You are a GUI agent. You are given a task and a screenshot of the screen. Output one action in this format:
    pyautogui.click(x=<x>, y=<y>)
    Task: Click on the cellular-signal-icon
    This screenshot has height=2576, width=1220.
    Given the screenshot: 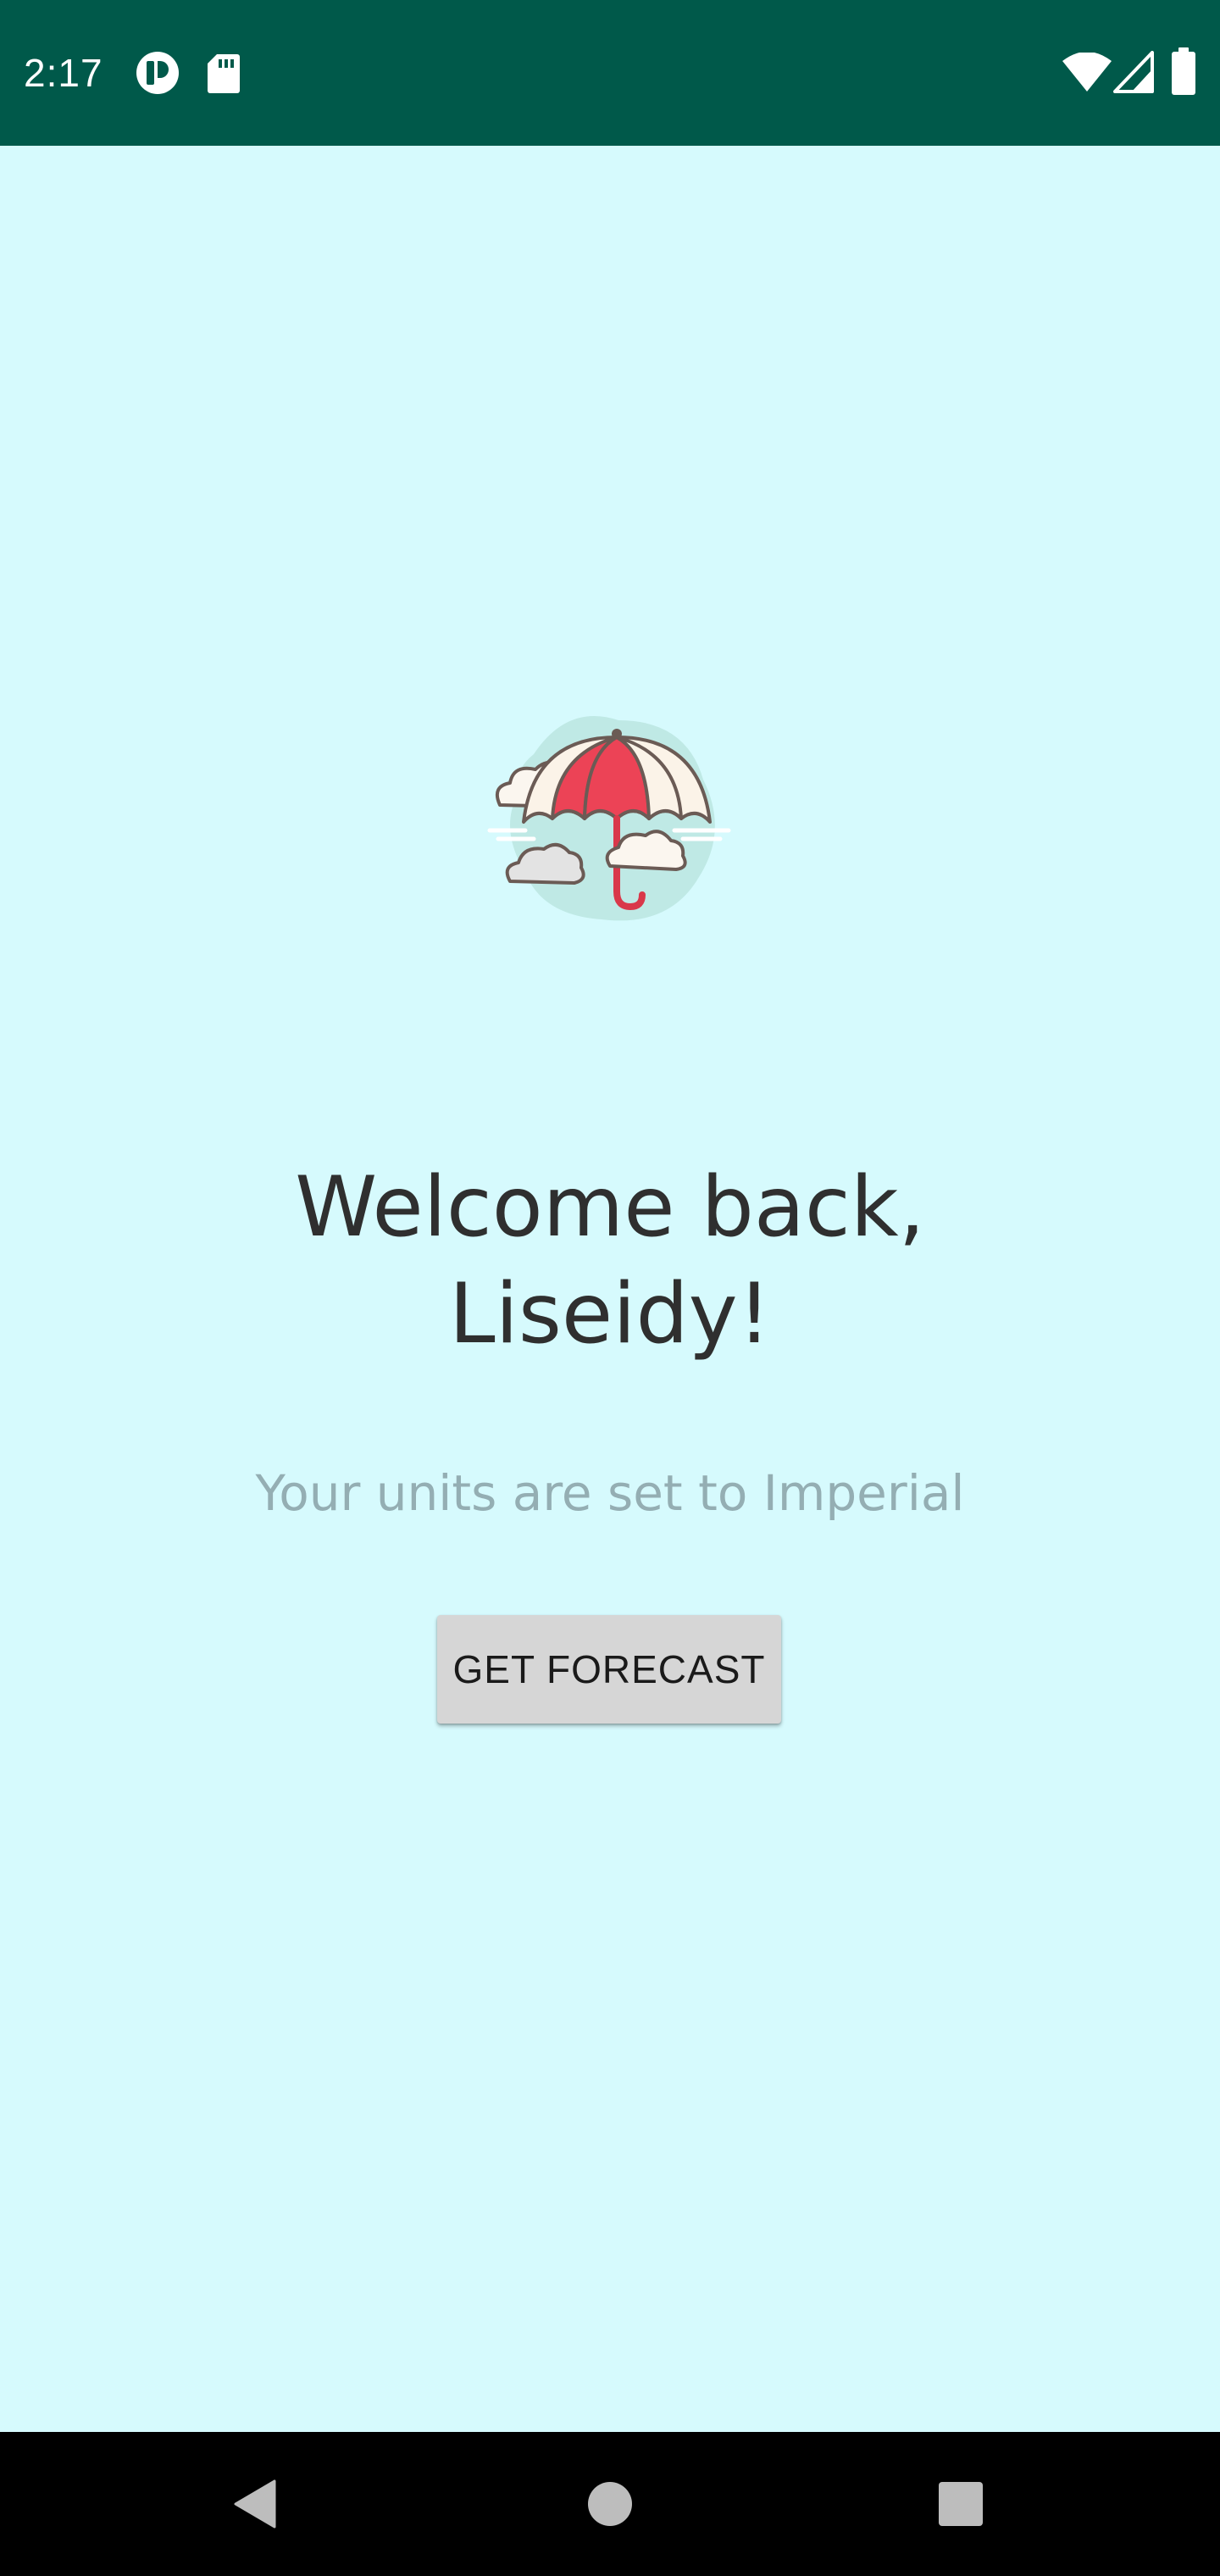 What is the action you would take?
    pyautogui.click(x=1133, y=72)
    